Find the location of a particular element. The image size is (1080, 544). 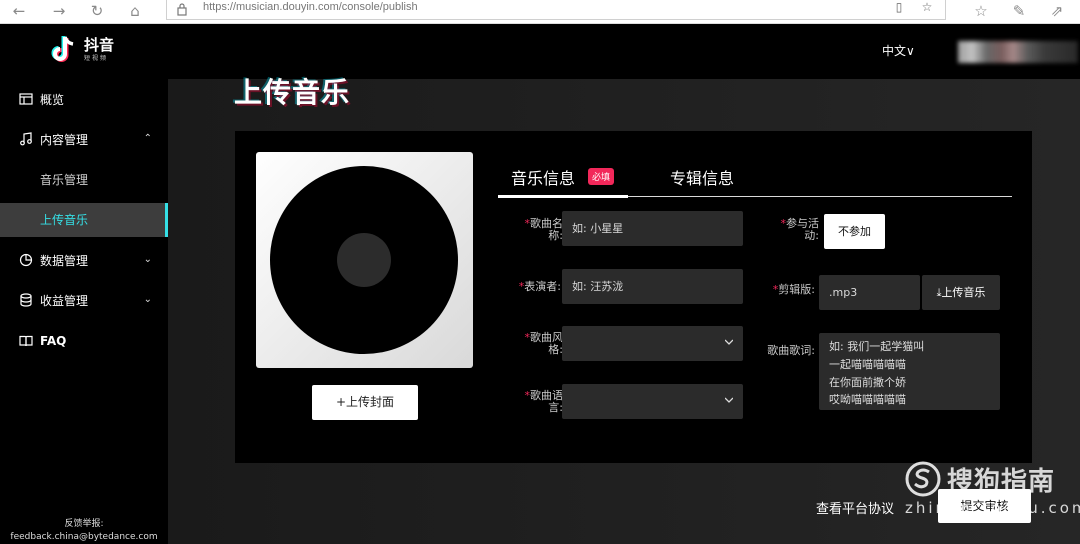

vinyl-disc-icon is located at coordinates (364, 260).